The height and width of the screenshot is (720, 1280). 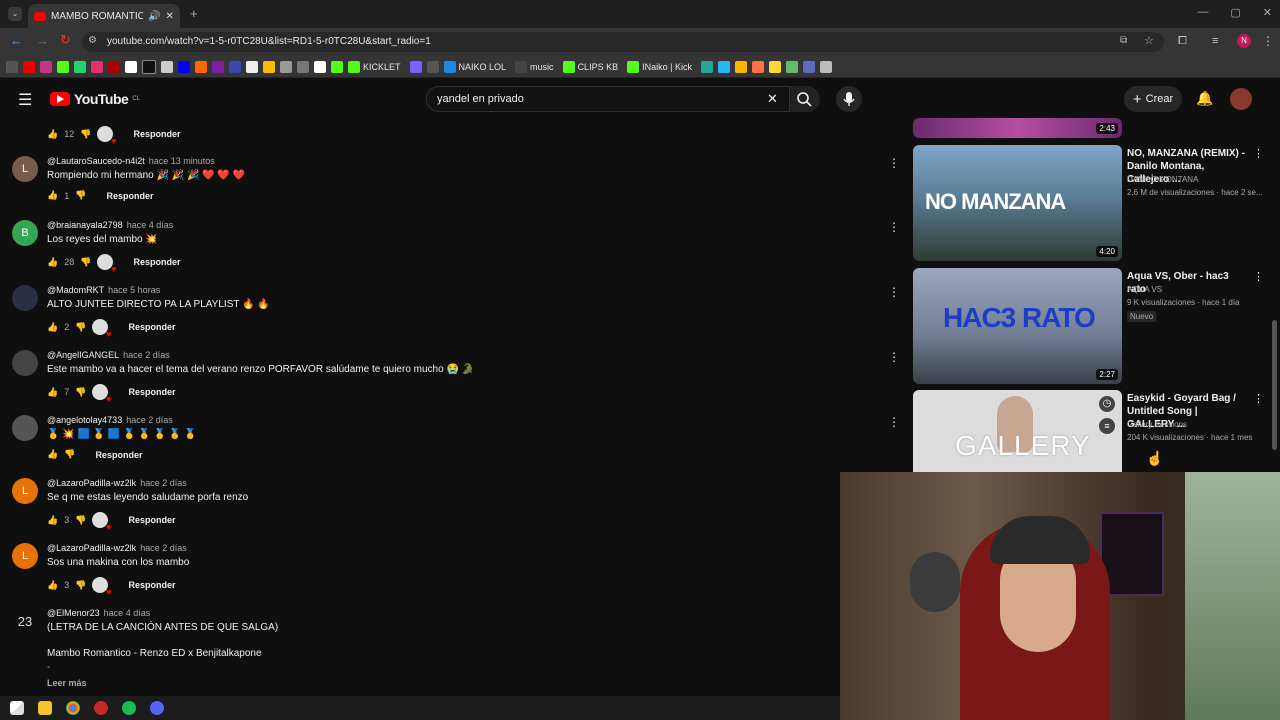 I want to click on video-thumbnail: GALLERY ◷ ≡, so click(x=1017, y=431).